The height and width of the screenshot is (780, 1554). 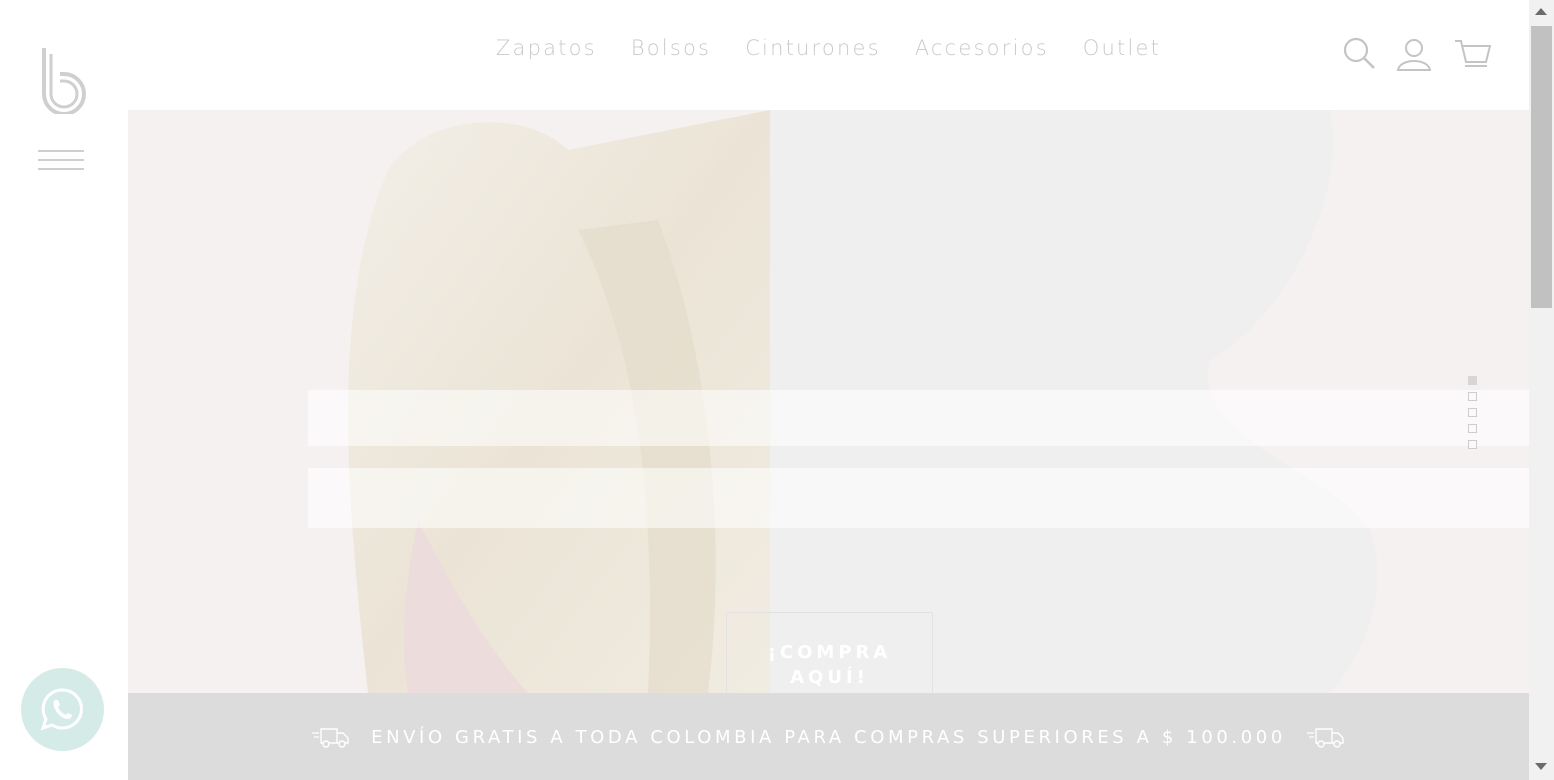 I want to click on brand-logo, so click(x=62, y=80).